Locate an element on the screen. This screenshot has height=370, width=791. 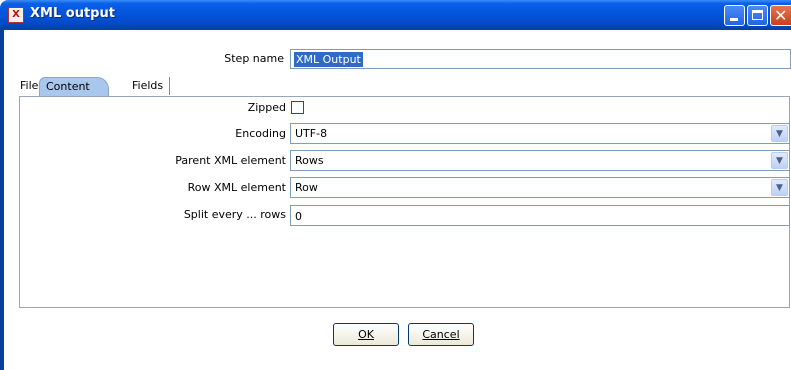
cancel-button: Cancel is located at coordinates (441, 334).